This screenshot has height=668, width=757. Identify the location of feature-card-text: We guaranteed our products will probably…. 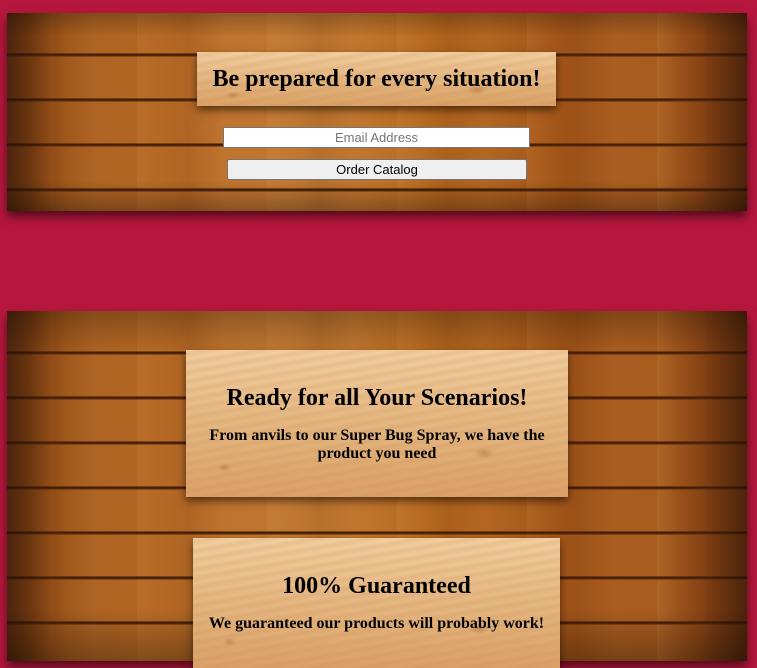
(376, 623).